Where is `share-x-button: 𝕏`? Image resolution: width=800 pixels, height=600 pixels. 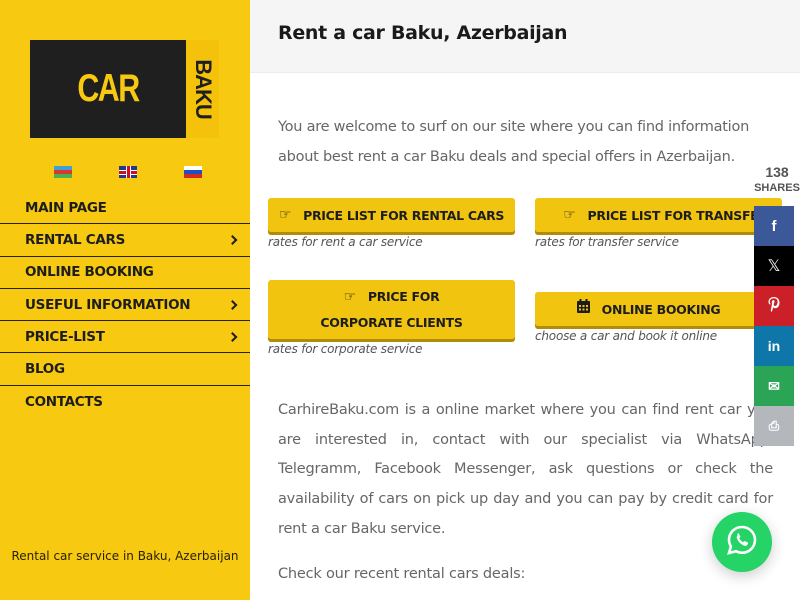
share-x-button: 𝕏 is located at coordinates (774, 266).